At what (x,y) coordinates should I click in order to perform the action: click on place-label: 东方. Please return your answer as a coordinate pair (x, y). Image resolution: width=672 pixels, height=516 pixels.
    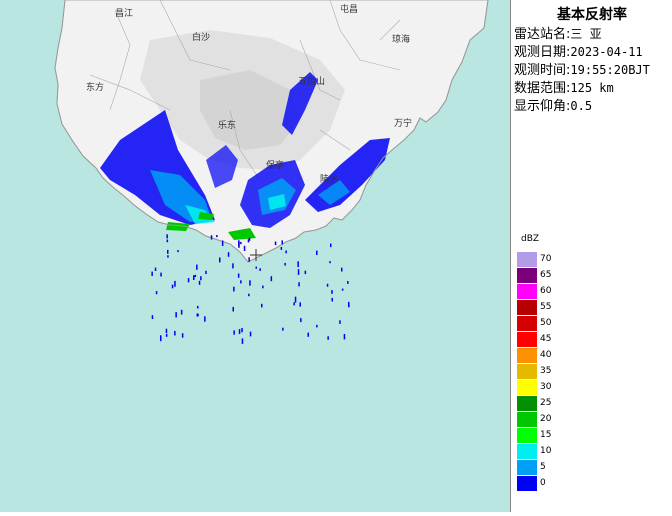
    Looking at the image, I should click on (95, 87).